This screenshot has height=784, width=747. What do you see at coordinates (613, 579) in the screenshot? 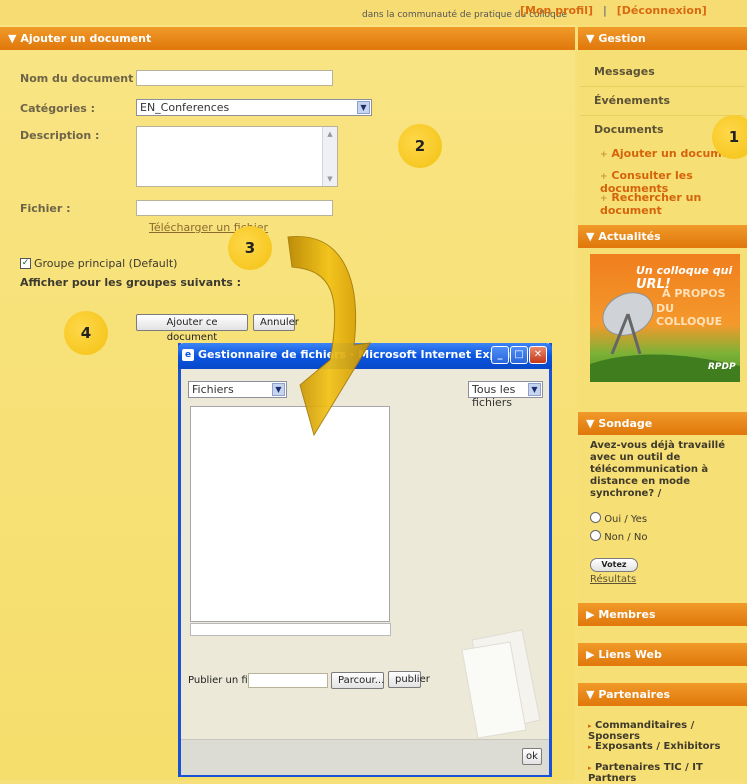
I see `poll-results-link: Résultats` at bounding box center [613, 579].